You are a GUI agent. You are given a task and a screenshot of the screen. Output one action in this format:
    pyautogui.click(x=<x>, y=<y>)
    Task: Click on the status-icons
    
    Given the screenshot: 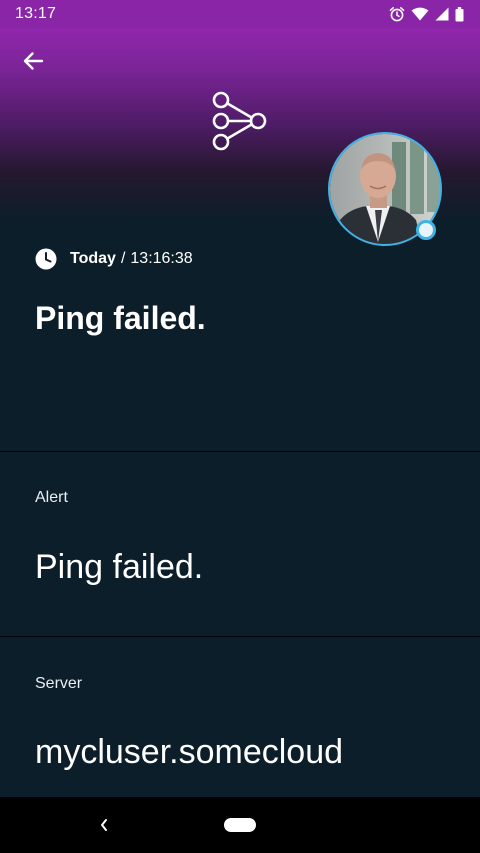 What is the action you would take?
    pyautogui.click(x=426, y=14)
    